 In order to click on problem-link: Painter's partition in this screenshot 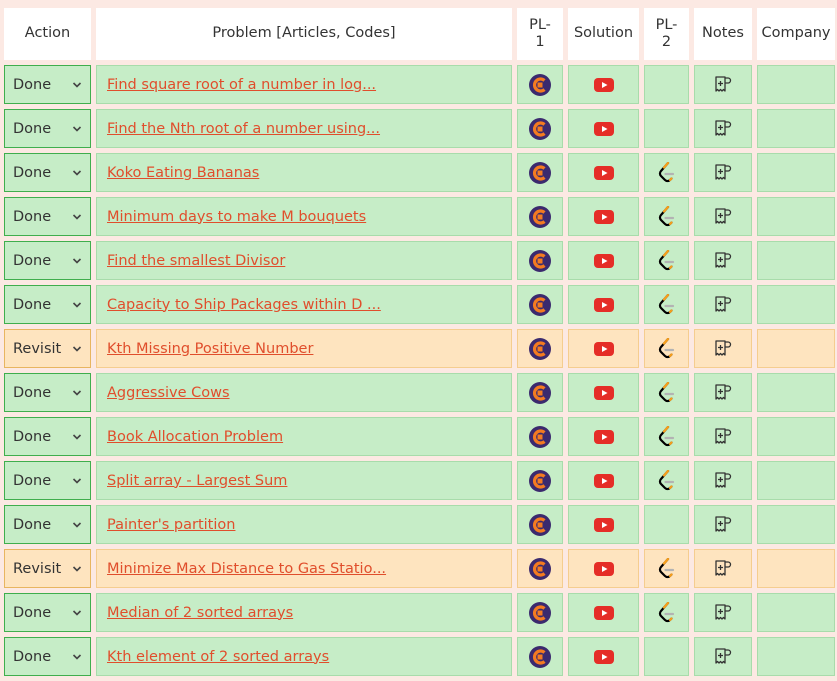, I will do `click(171, 525)`.